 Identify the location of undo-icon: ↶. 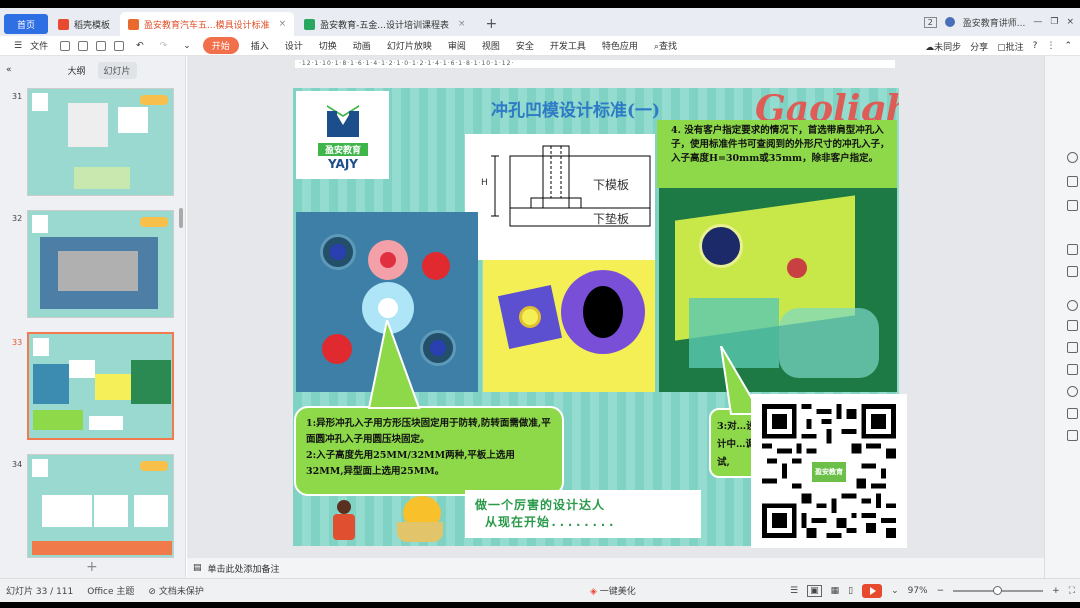
(140, 46).